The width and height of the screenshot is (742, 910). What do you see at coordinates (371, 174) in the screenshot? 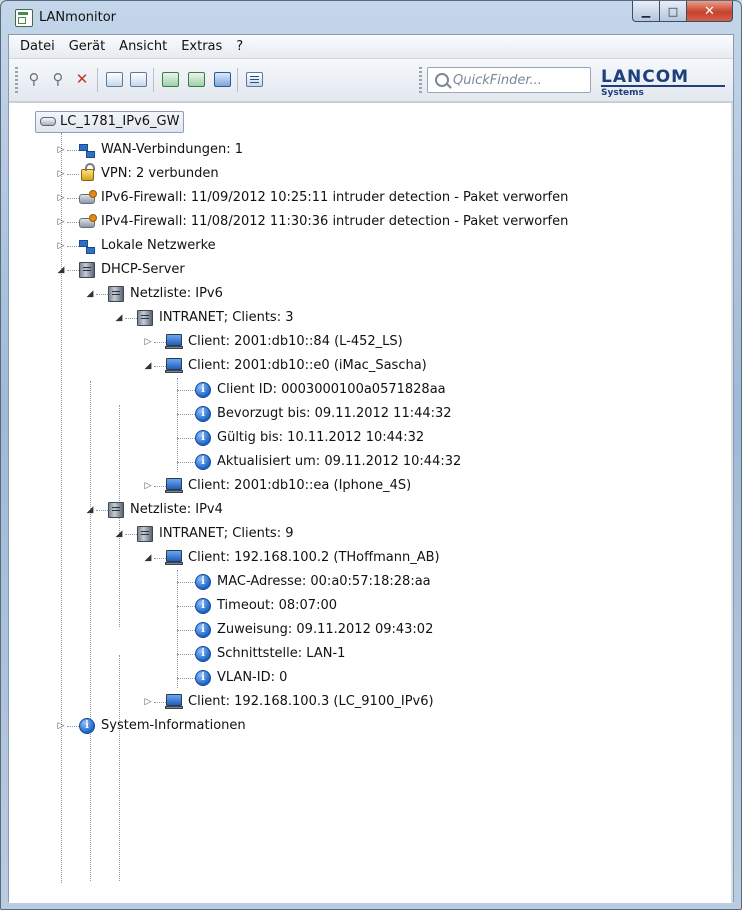
I see `tree-item-vpn: ▷ VPN: 2 verbunden` at bounding box center [371, 174].